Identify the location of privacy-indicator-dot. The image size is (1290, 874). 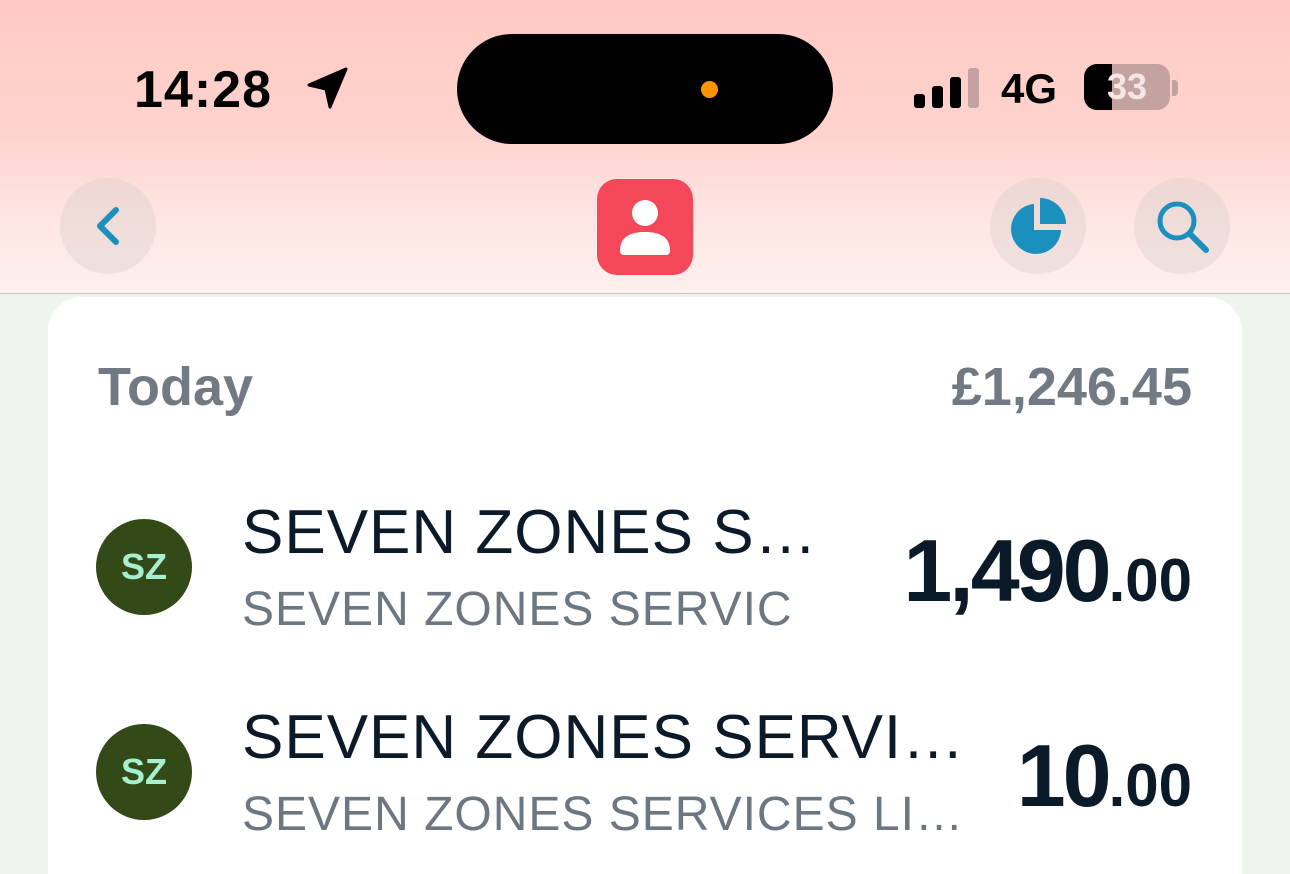
(709, 89).